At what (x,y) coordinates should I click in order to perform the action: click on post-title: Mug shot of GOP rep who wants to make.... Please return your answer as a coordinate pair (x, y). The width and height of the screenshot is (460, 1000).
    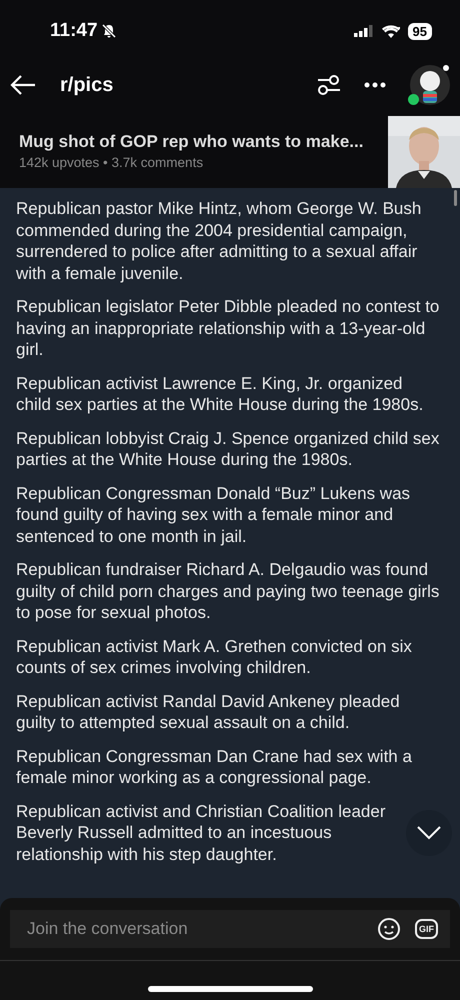
    Looking at the image, I should click on (203, 142).